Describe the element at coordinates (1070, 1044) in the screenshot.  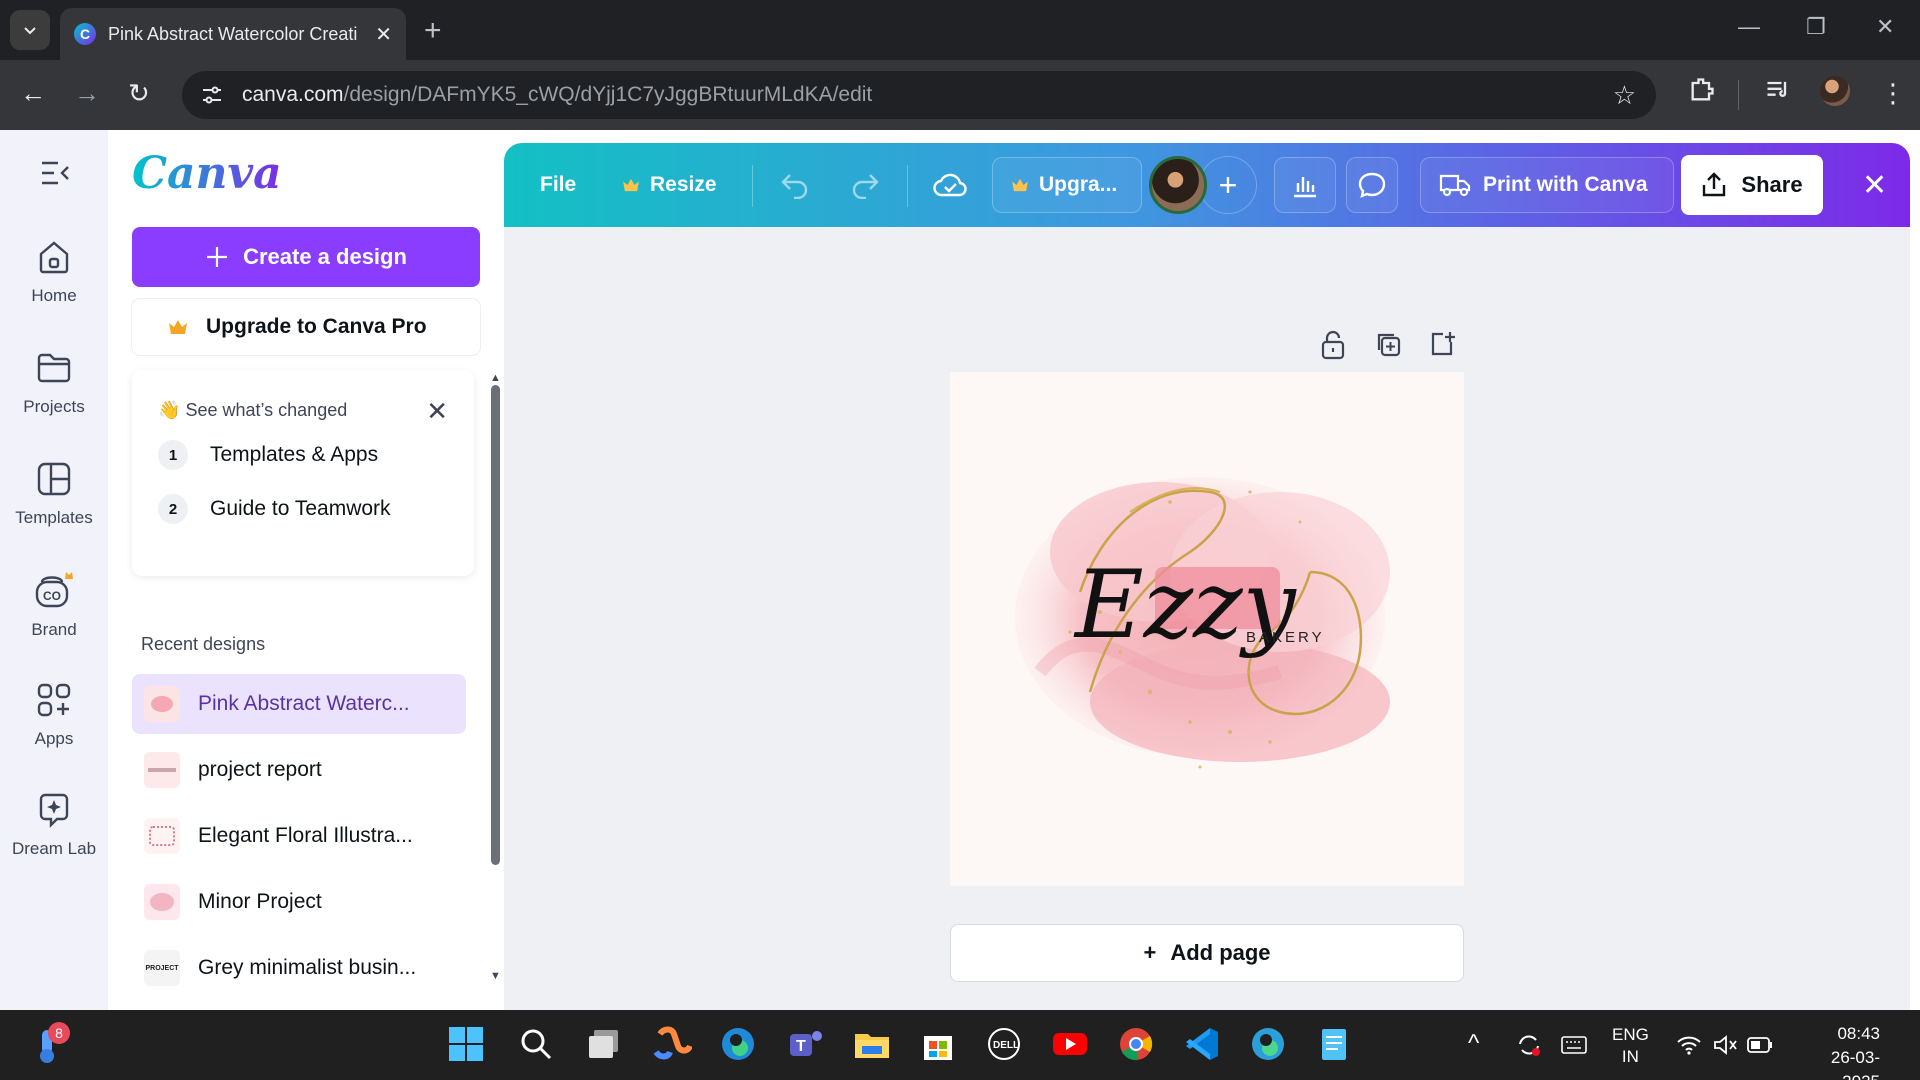
I see `youtube-icon` at that location.